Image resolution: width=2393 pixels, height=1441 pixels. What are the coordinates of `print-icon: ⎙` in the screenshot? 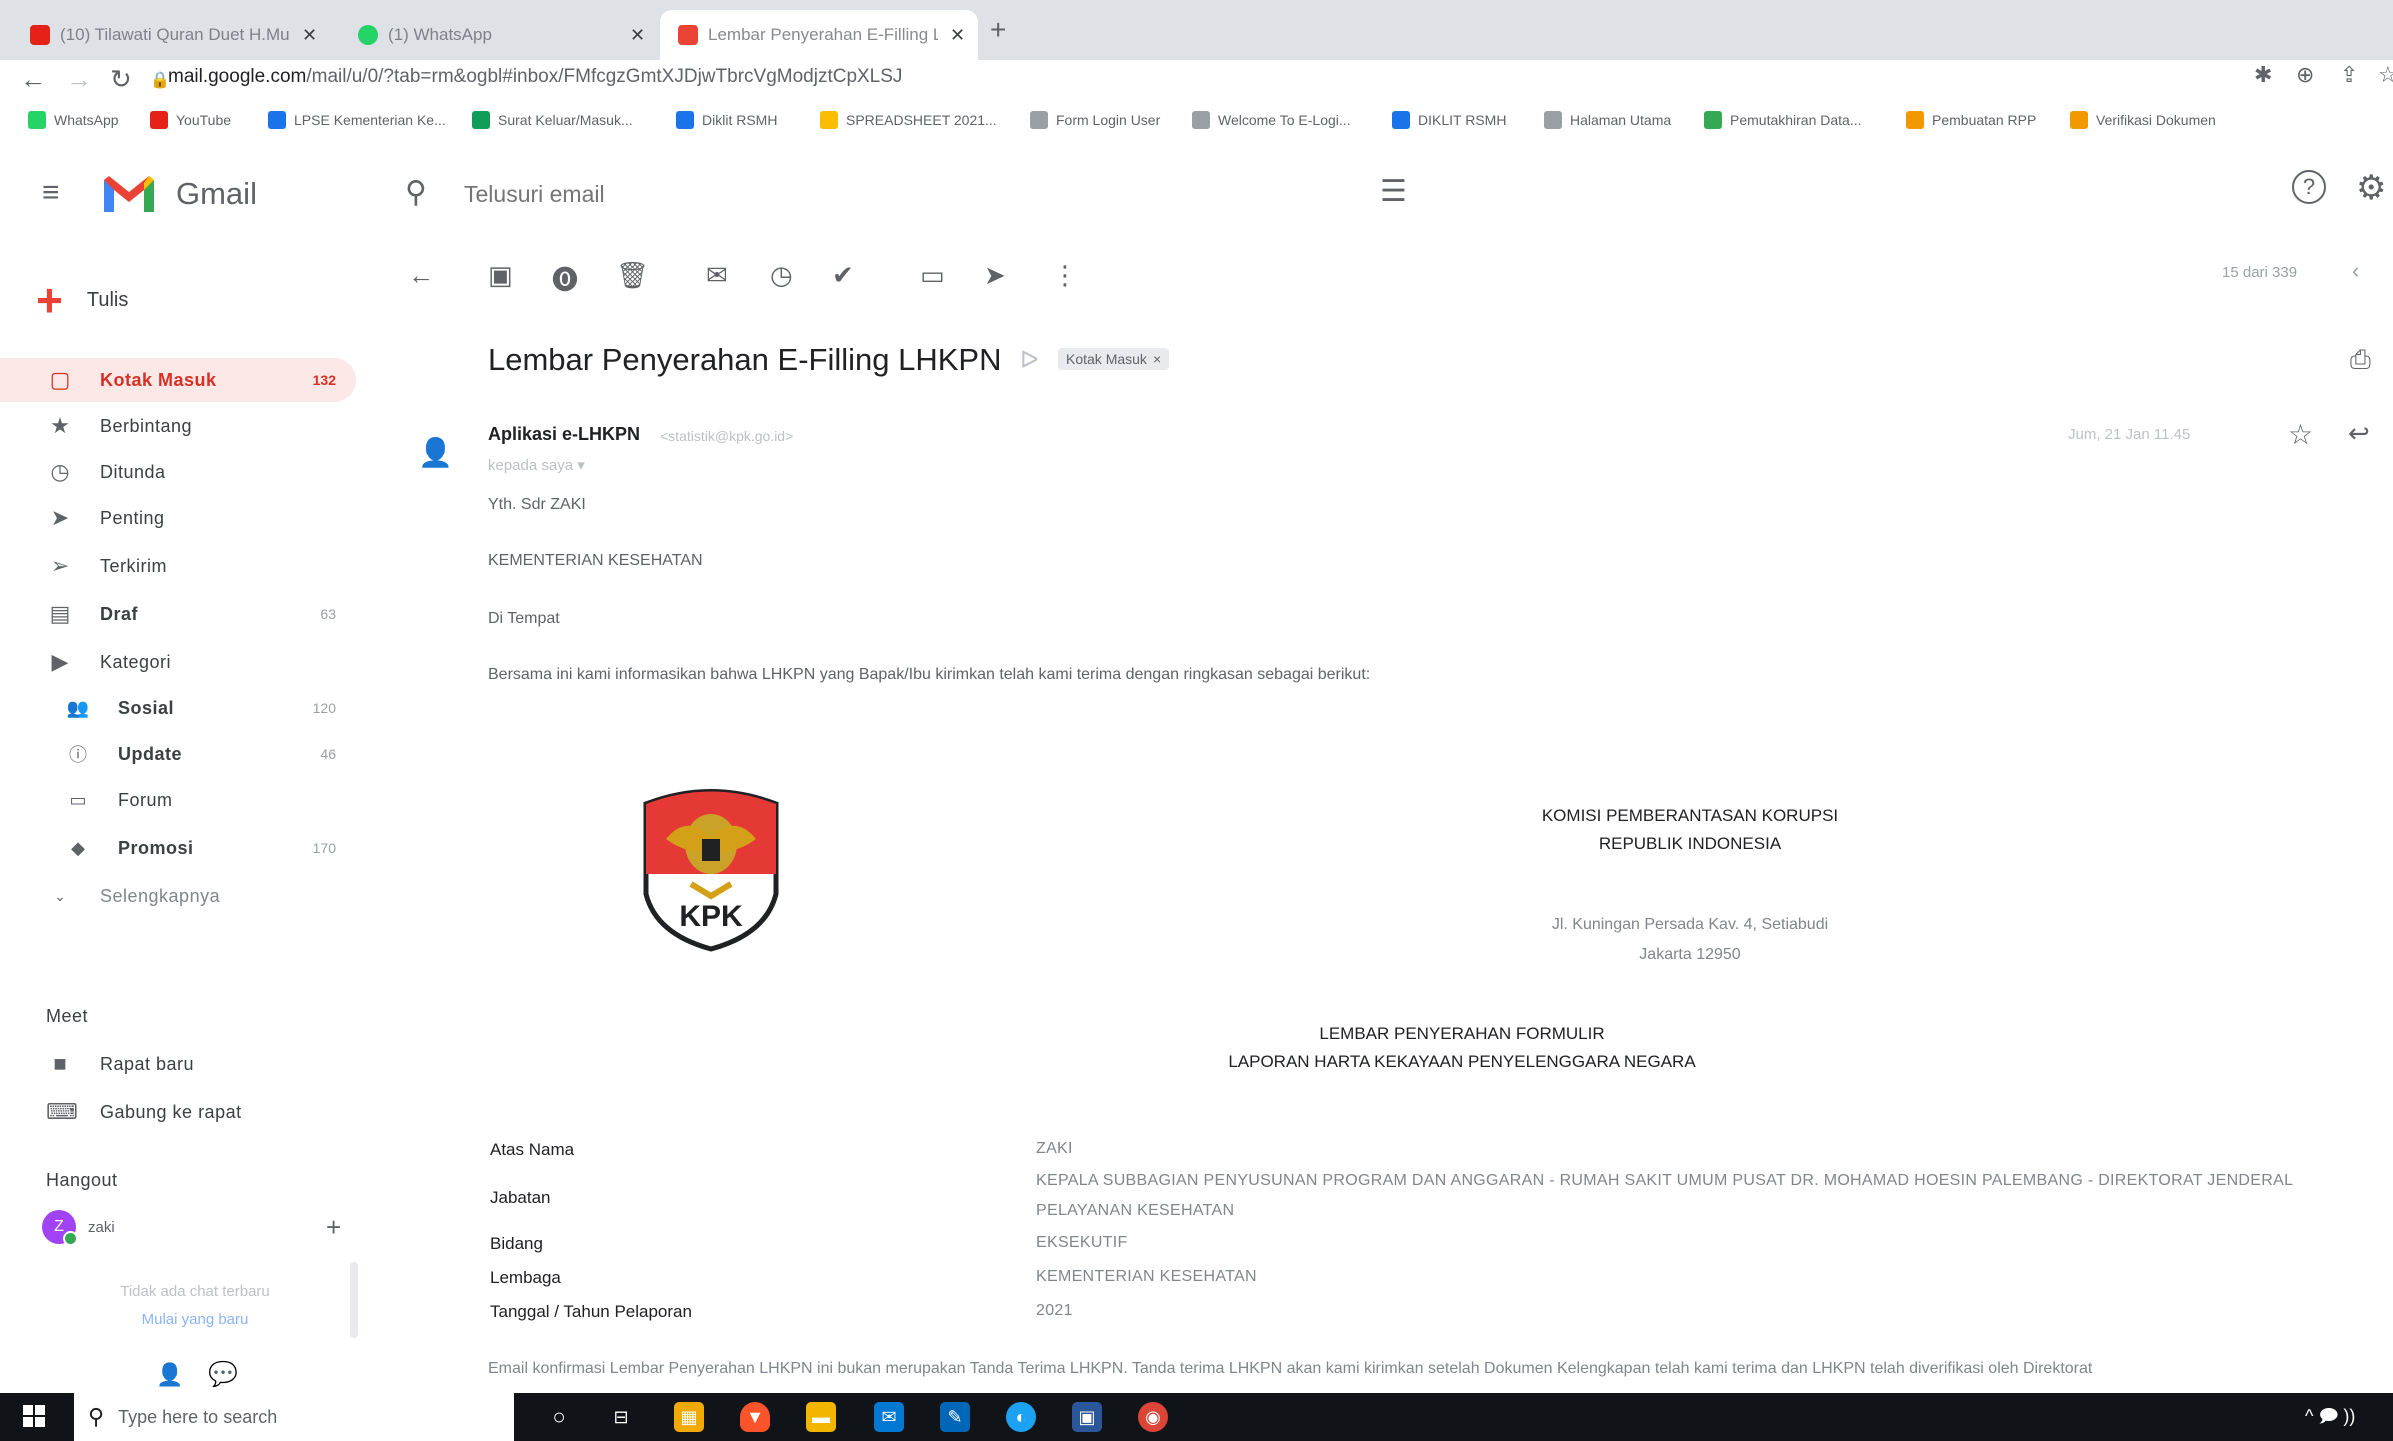 It's located at (2360, 360).